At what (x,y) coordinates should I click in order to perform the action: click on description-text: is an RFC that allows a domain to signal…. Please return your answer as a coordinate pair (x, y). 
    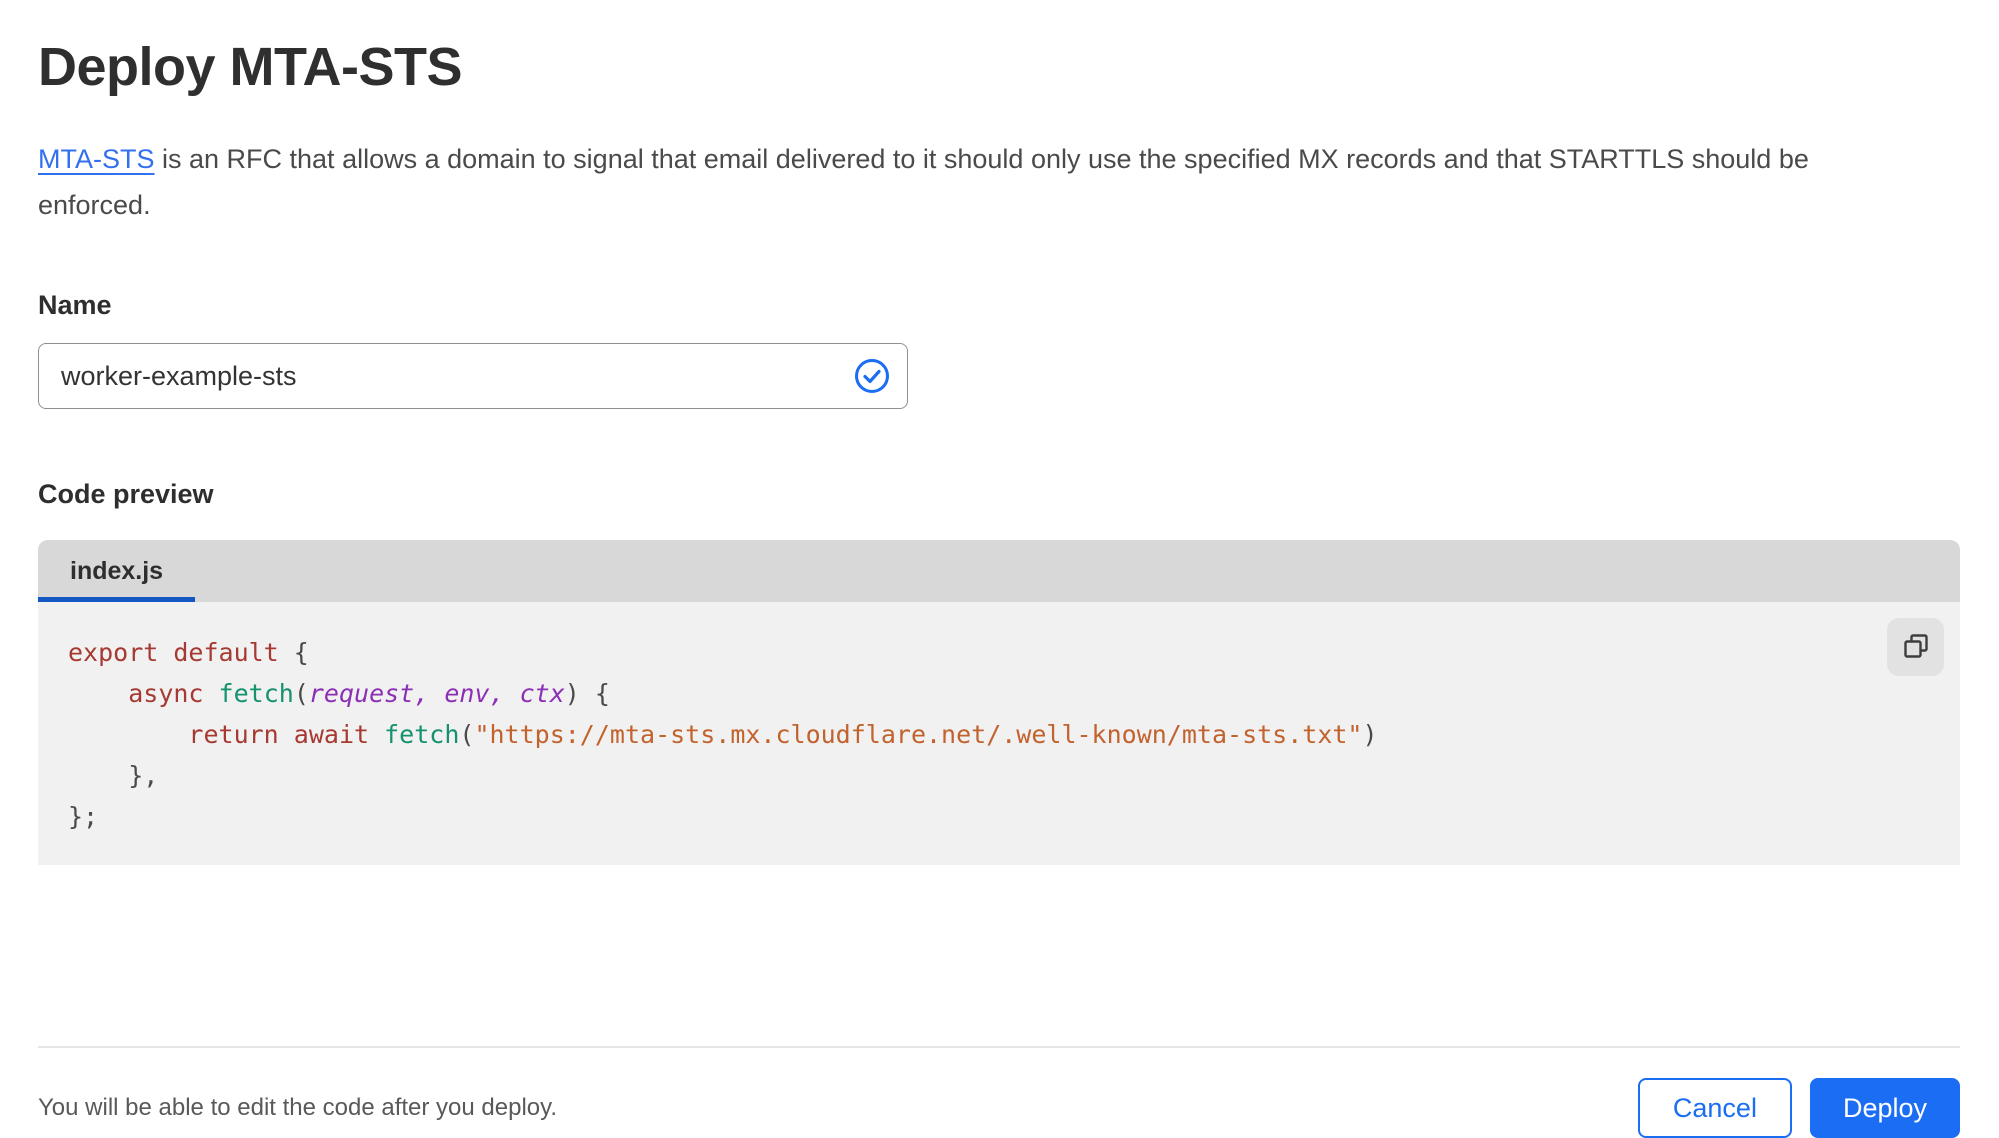
    Looking at the image, I should click on (923, 182).